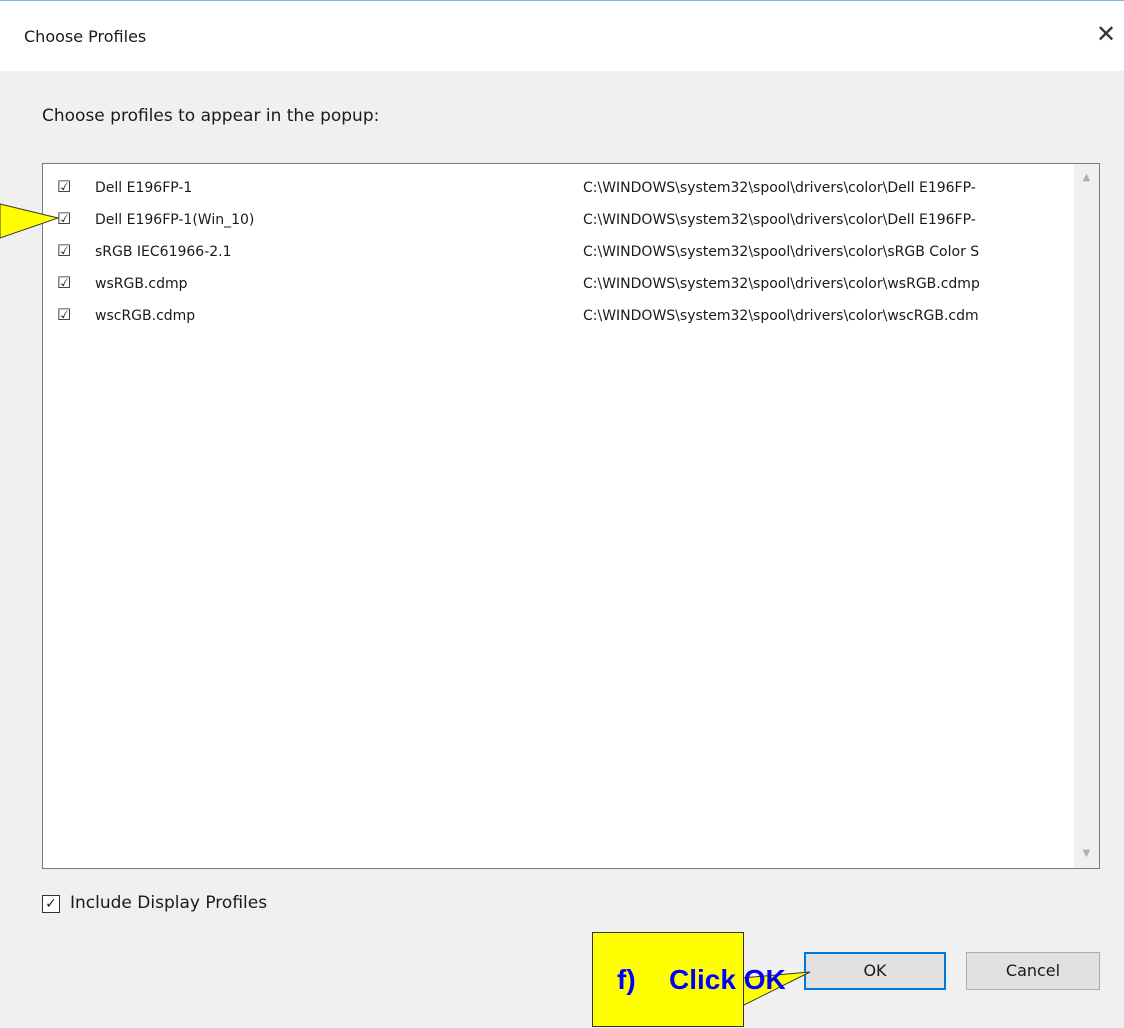  What do you see at coordinates (626, 979) in the screenshot?
I see `callout-step-letter: f)` at bounding box center [626, 979].